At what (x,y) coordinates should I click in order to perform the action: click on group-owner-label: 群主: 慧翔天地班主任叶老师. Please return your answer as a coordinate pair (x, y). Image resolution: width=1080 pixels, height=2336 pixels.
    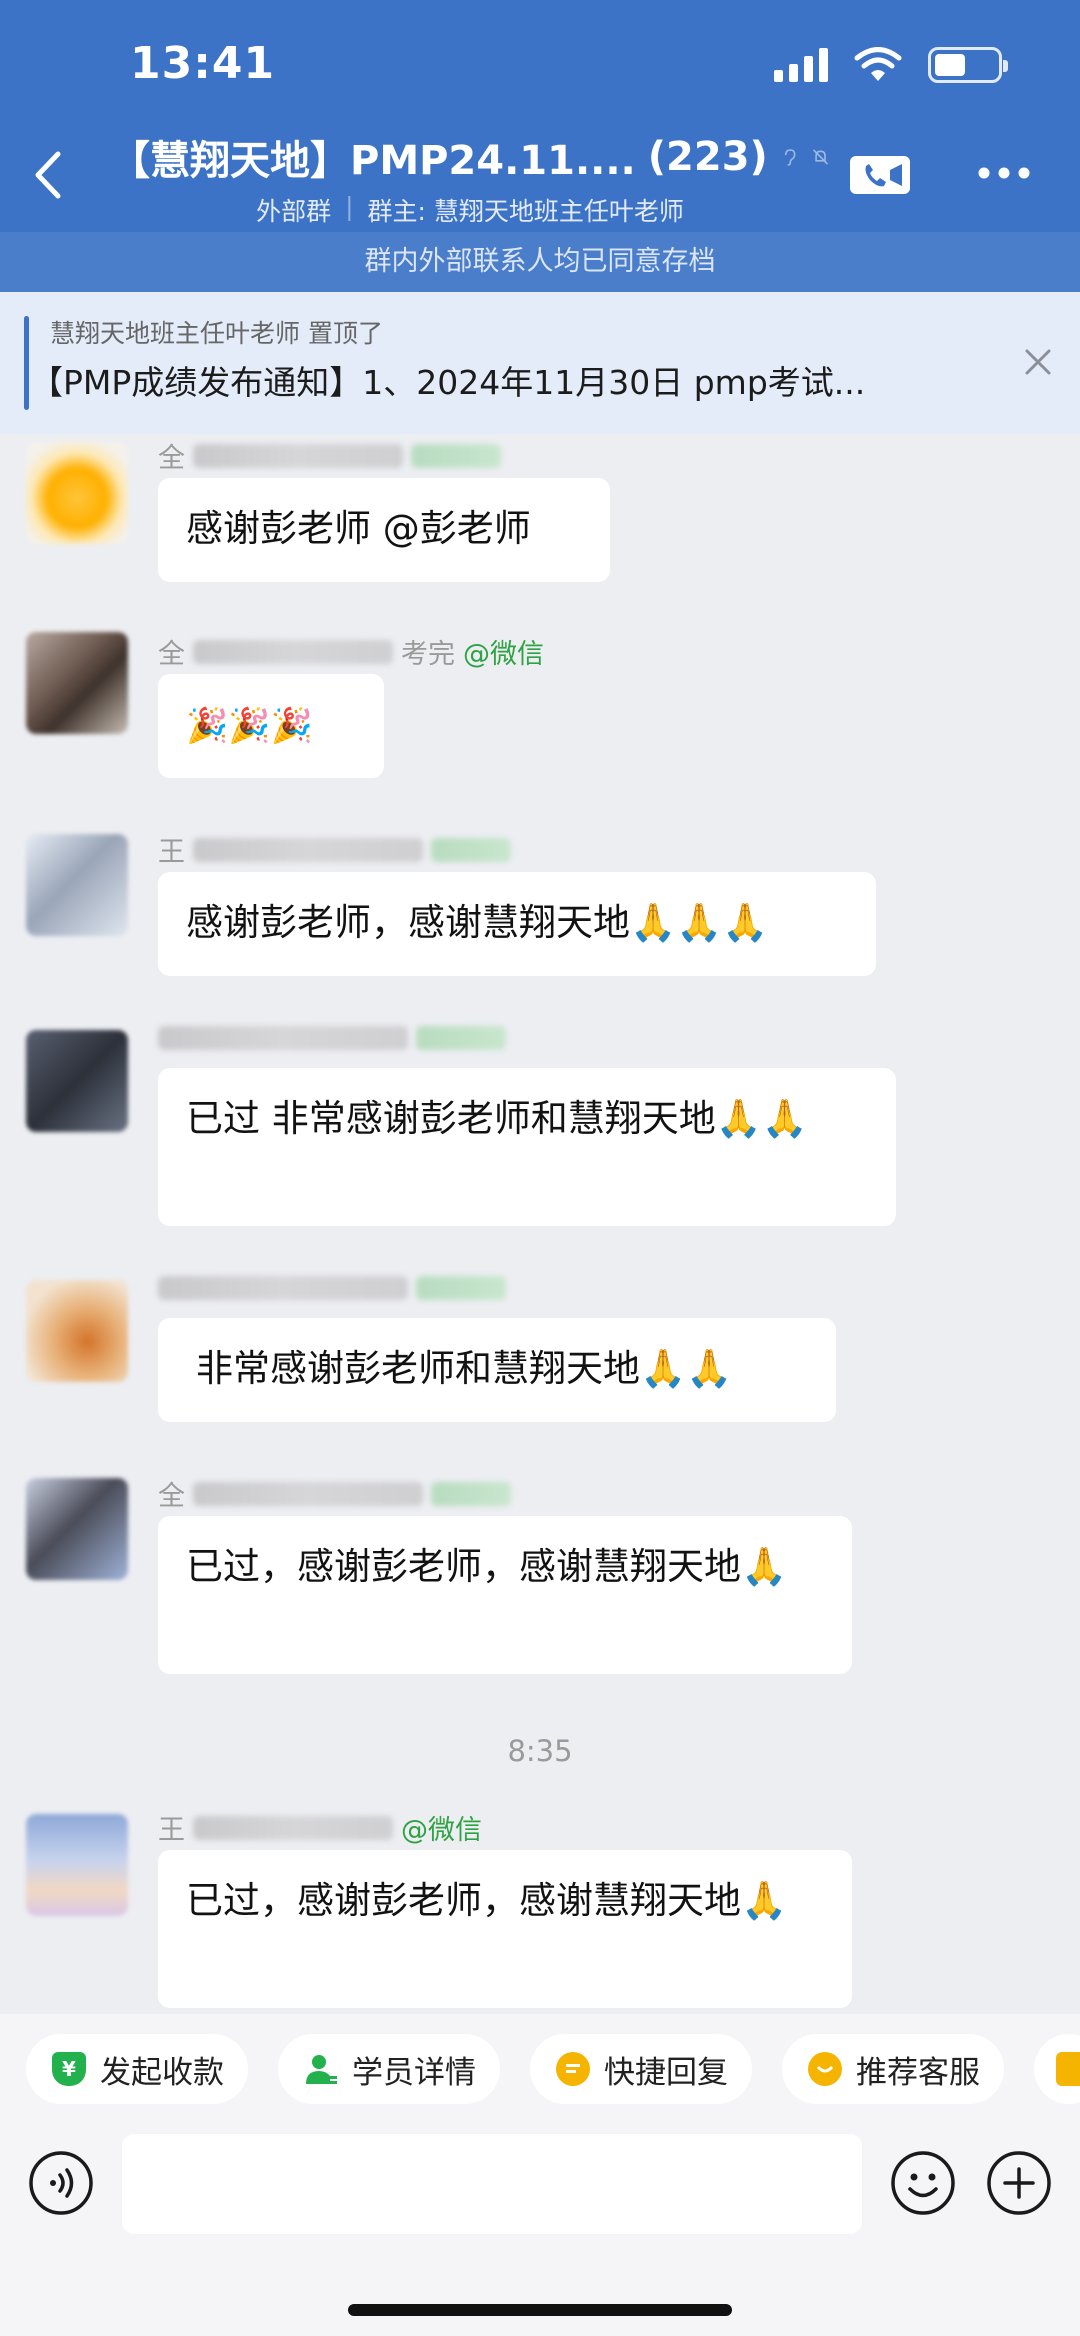
    Looking at the image, I should click on (525, 211).